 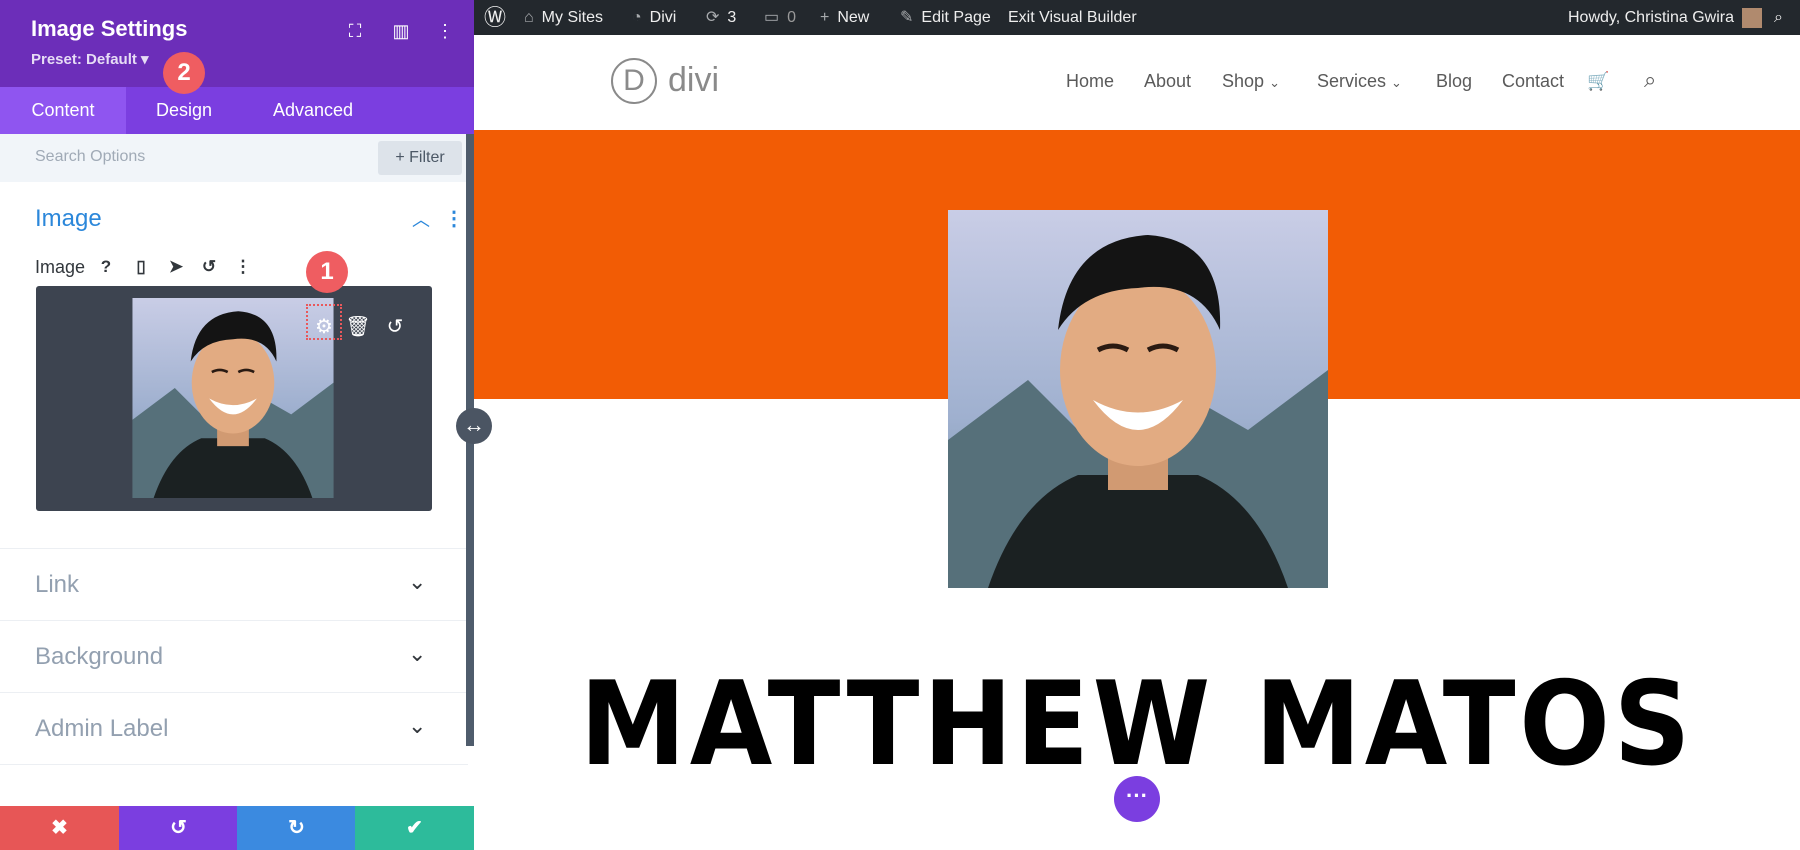 I want to click on preset-dropdown: Preset: Default ▾, so click(x=90, y=59).